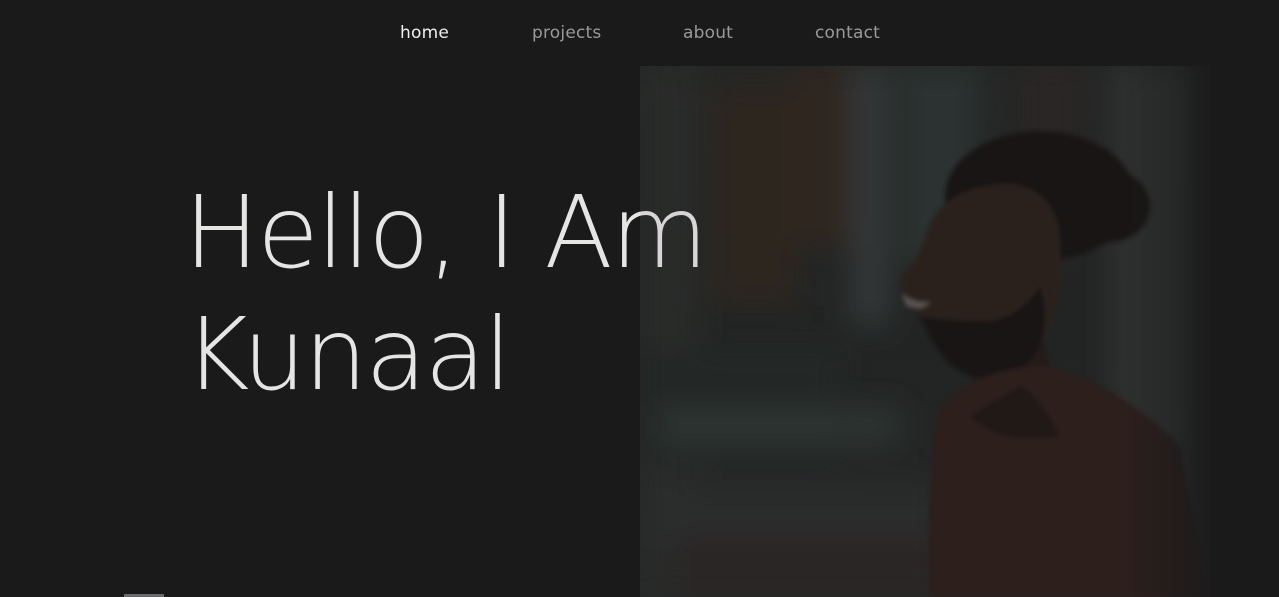  Describe the element at coordinates (708, 33) in the screenshot. I see `nav-link-about: about` at that location.